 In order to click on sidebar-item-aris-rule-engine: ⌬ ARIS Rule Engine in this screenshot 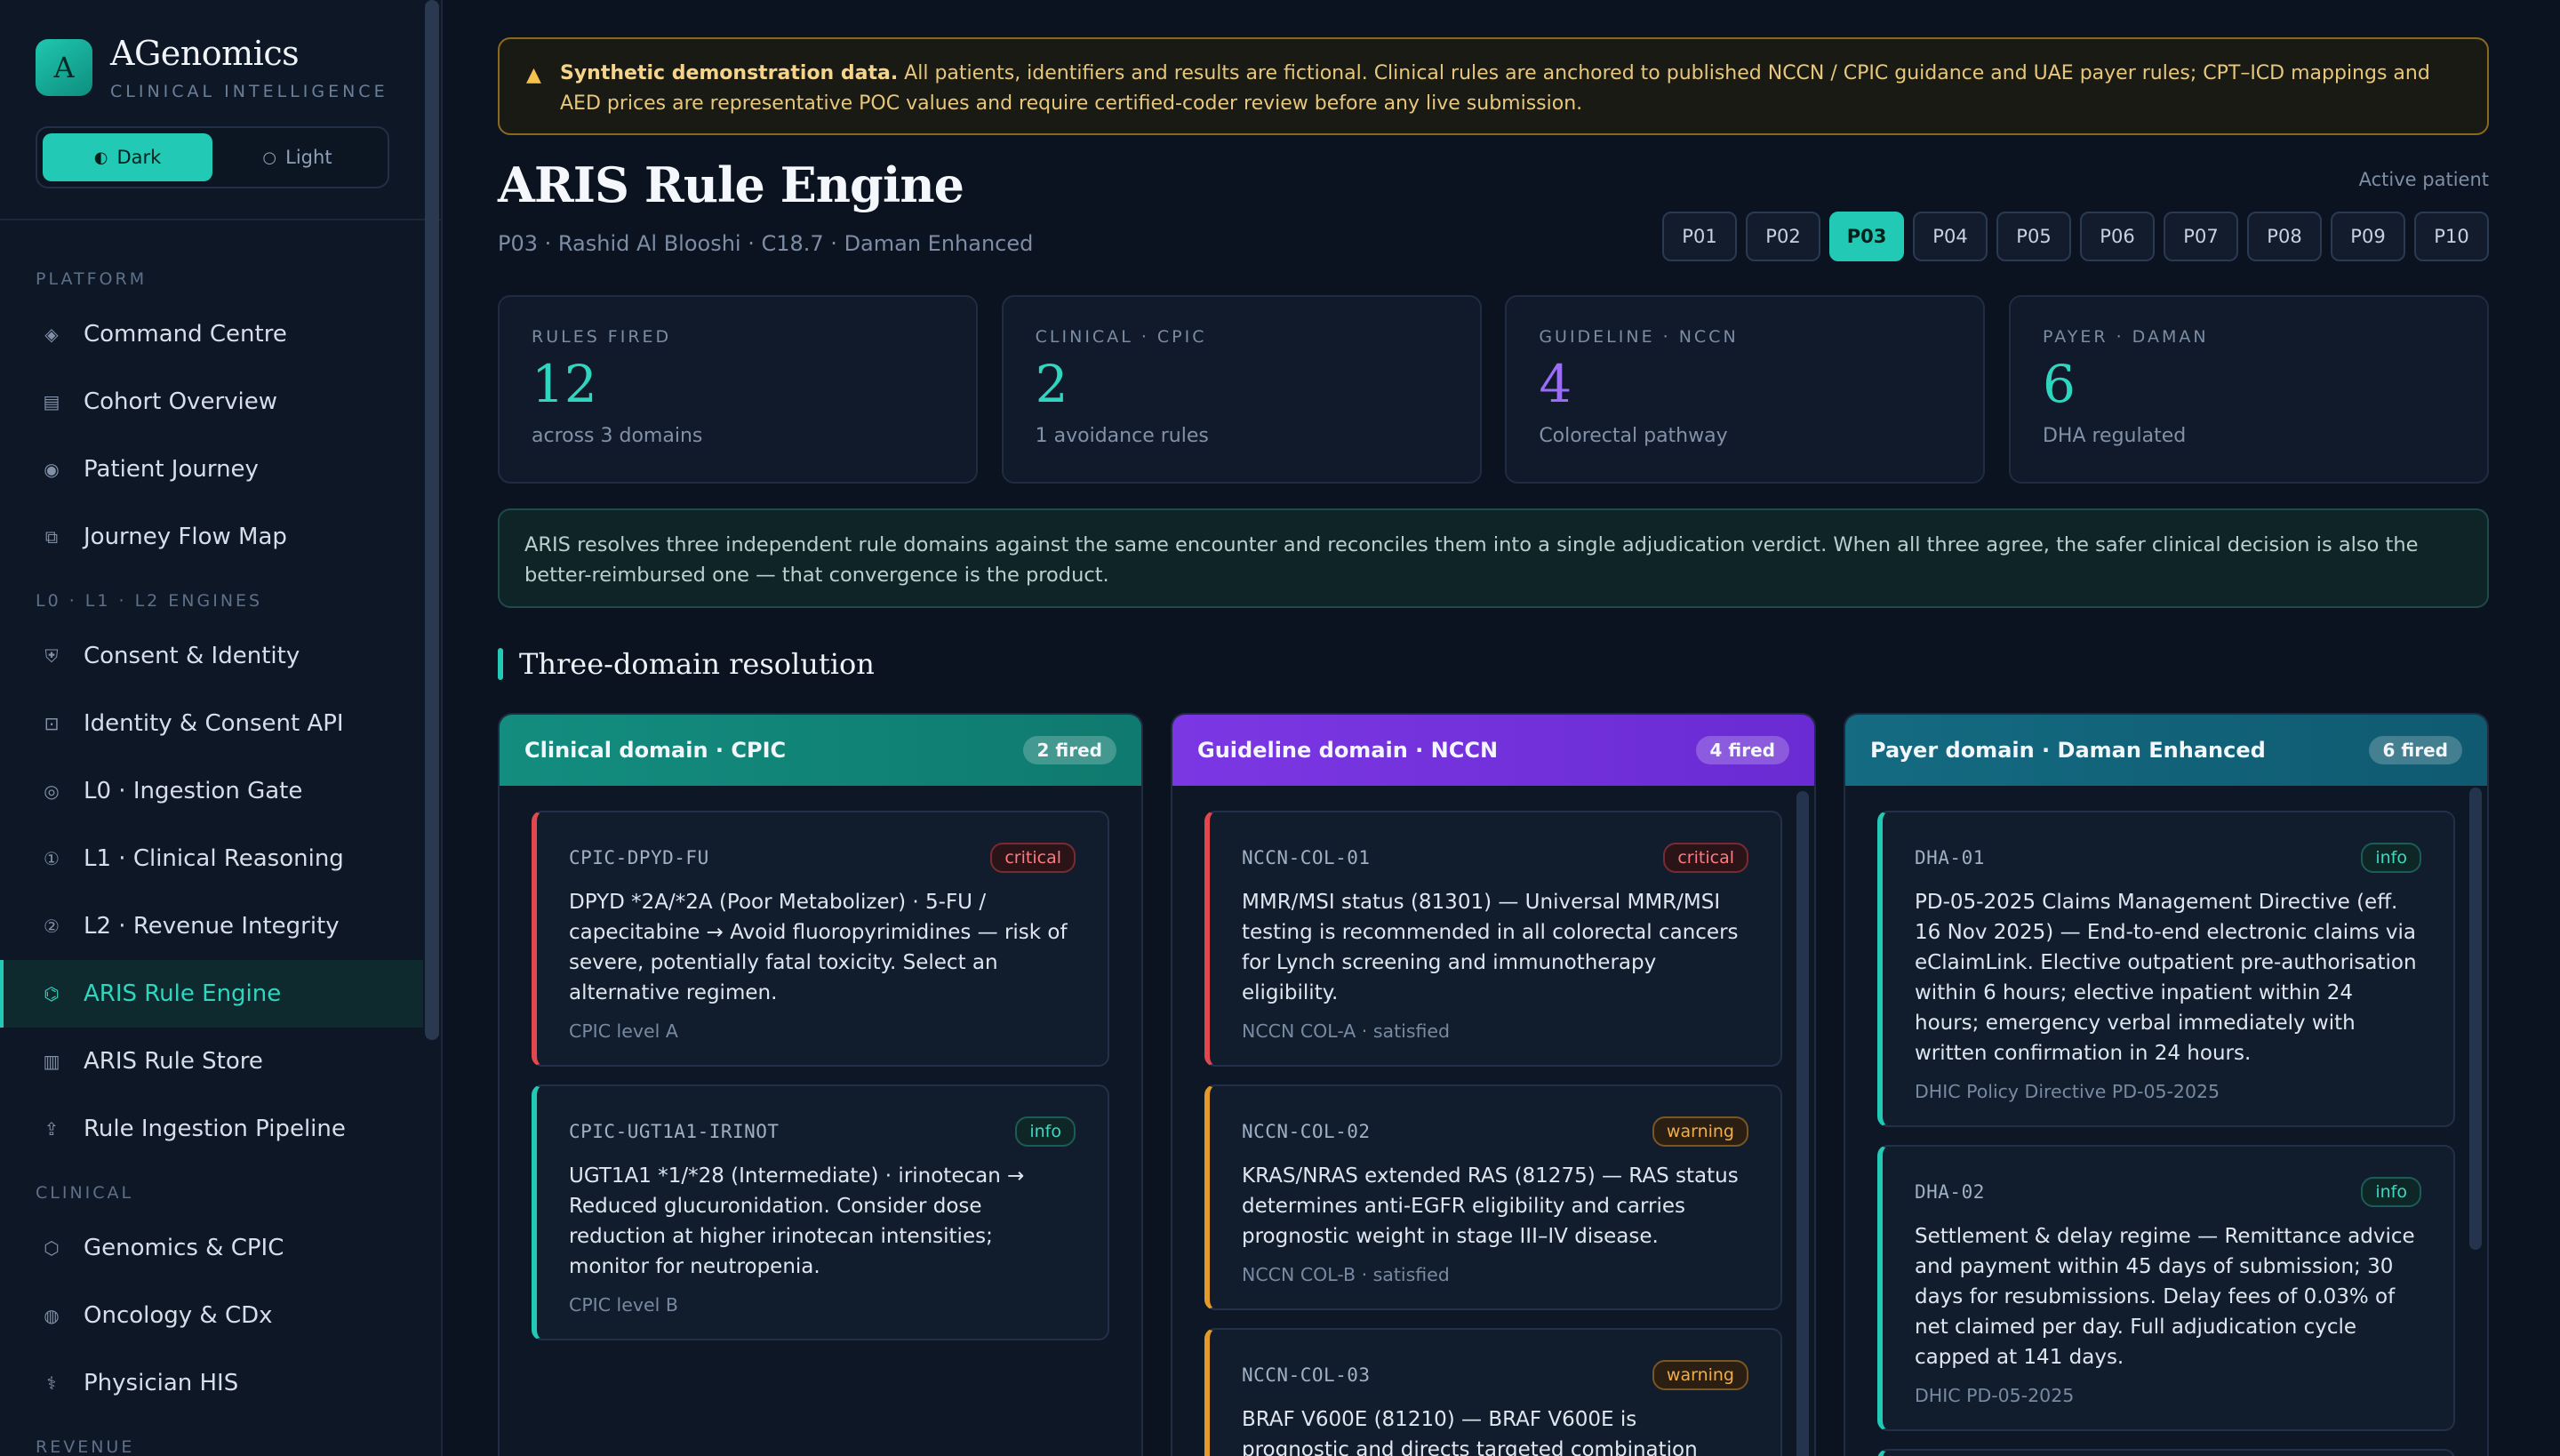, I will do `click(211, 994)`.